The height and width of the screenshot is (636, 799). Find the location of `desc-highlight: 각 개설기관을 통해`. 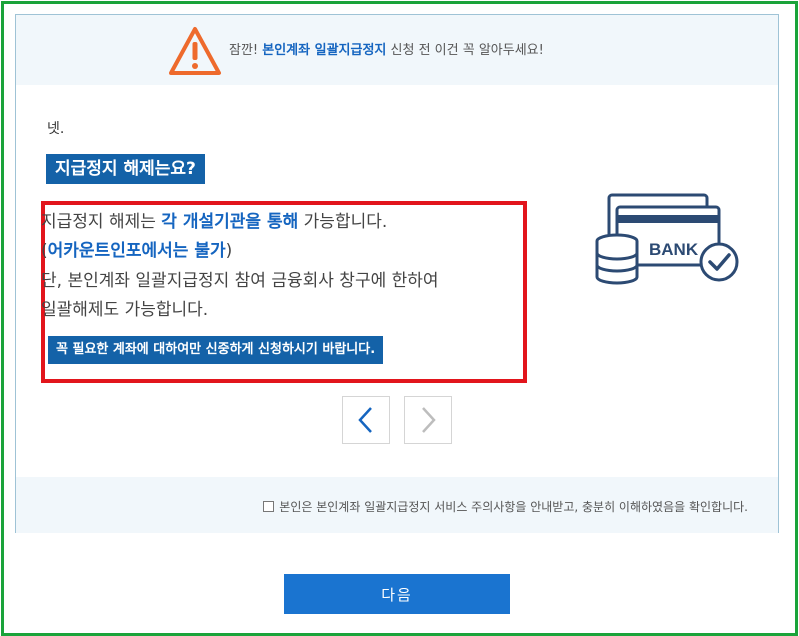

desc-highlight: 각 개설기관을 통해 is located at coordinates (230, 222).